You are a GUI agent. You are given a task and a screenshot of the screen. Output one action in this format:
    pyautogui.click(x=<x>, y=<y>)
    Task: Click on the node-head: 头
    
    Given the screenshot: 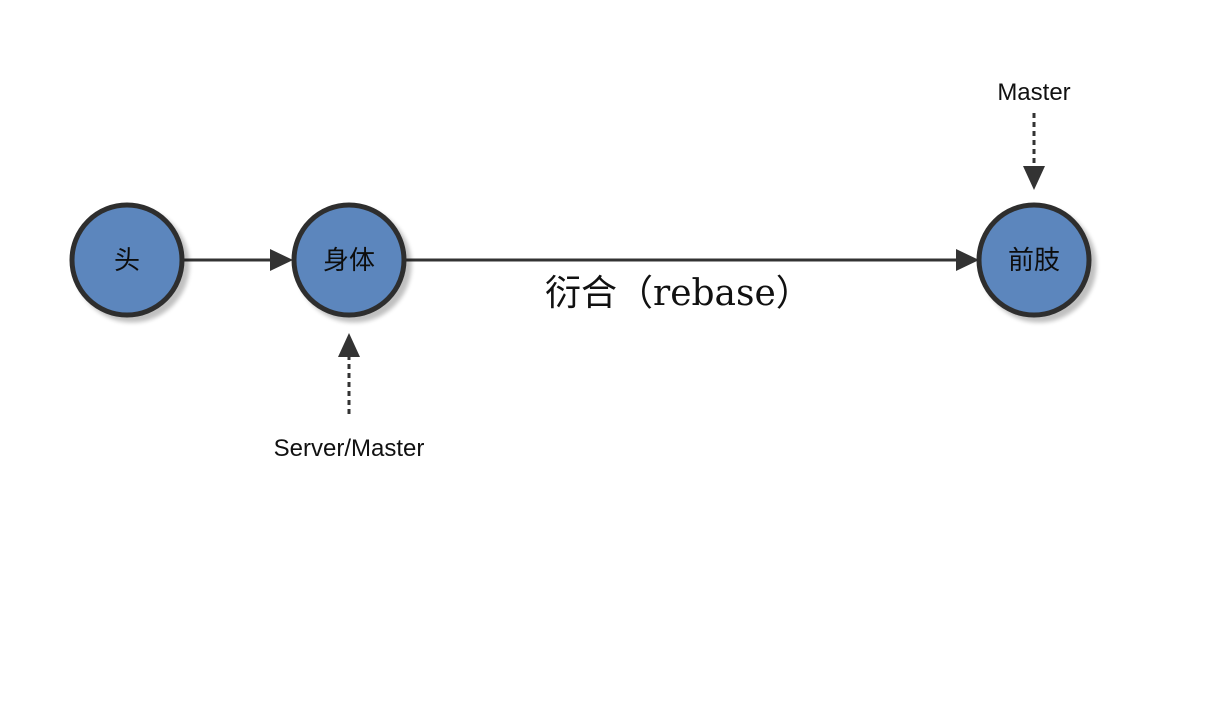 What is the action you would take?
    pyautogui.click(x=127, y=260)
    